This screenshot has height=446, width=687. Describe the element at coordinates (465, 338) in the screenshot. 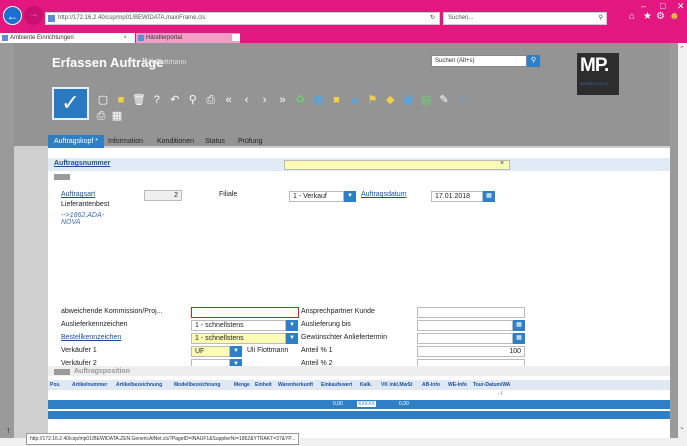

I see `anliefertermin-input` at that location.